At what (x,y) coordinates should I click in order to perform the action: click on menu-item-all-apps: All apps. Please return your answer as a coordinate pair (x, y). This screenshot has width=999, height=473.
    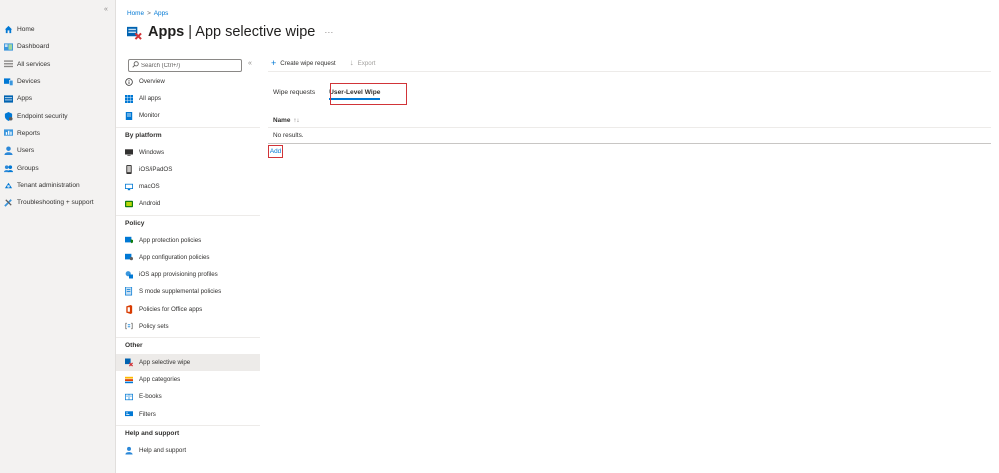
    Looking at the image, I should click on (188, 98).